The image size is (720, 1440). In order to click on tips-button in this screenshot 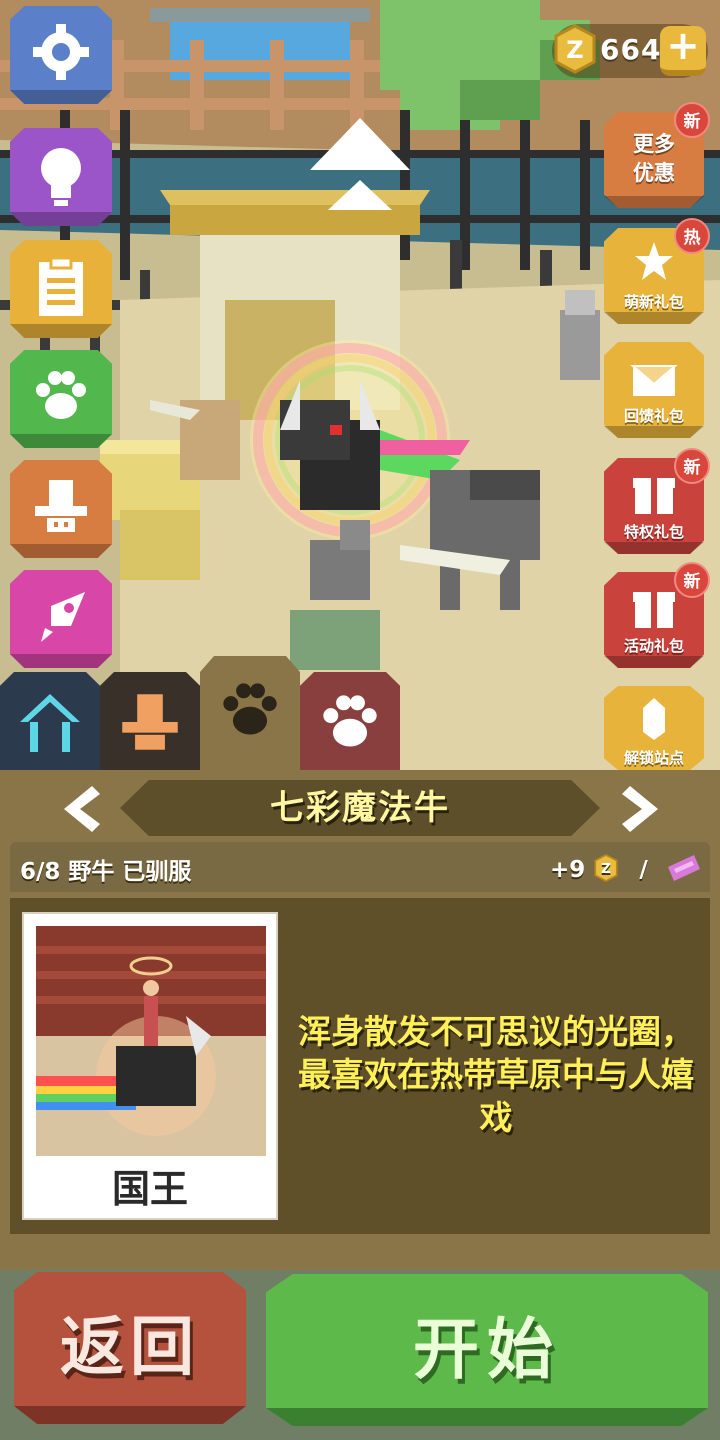, I will do `click(61, 177)`.